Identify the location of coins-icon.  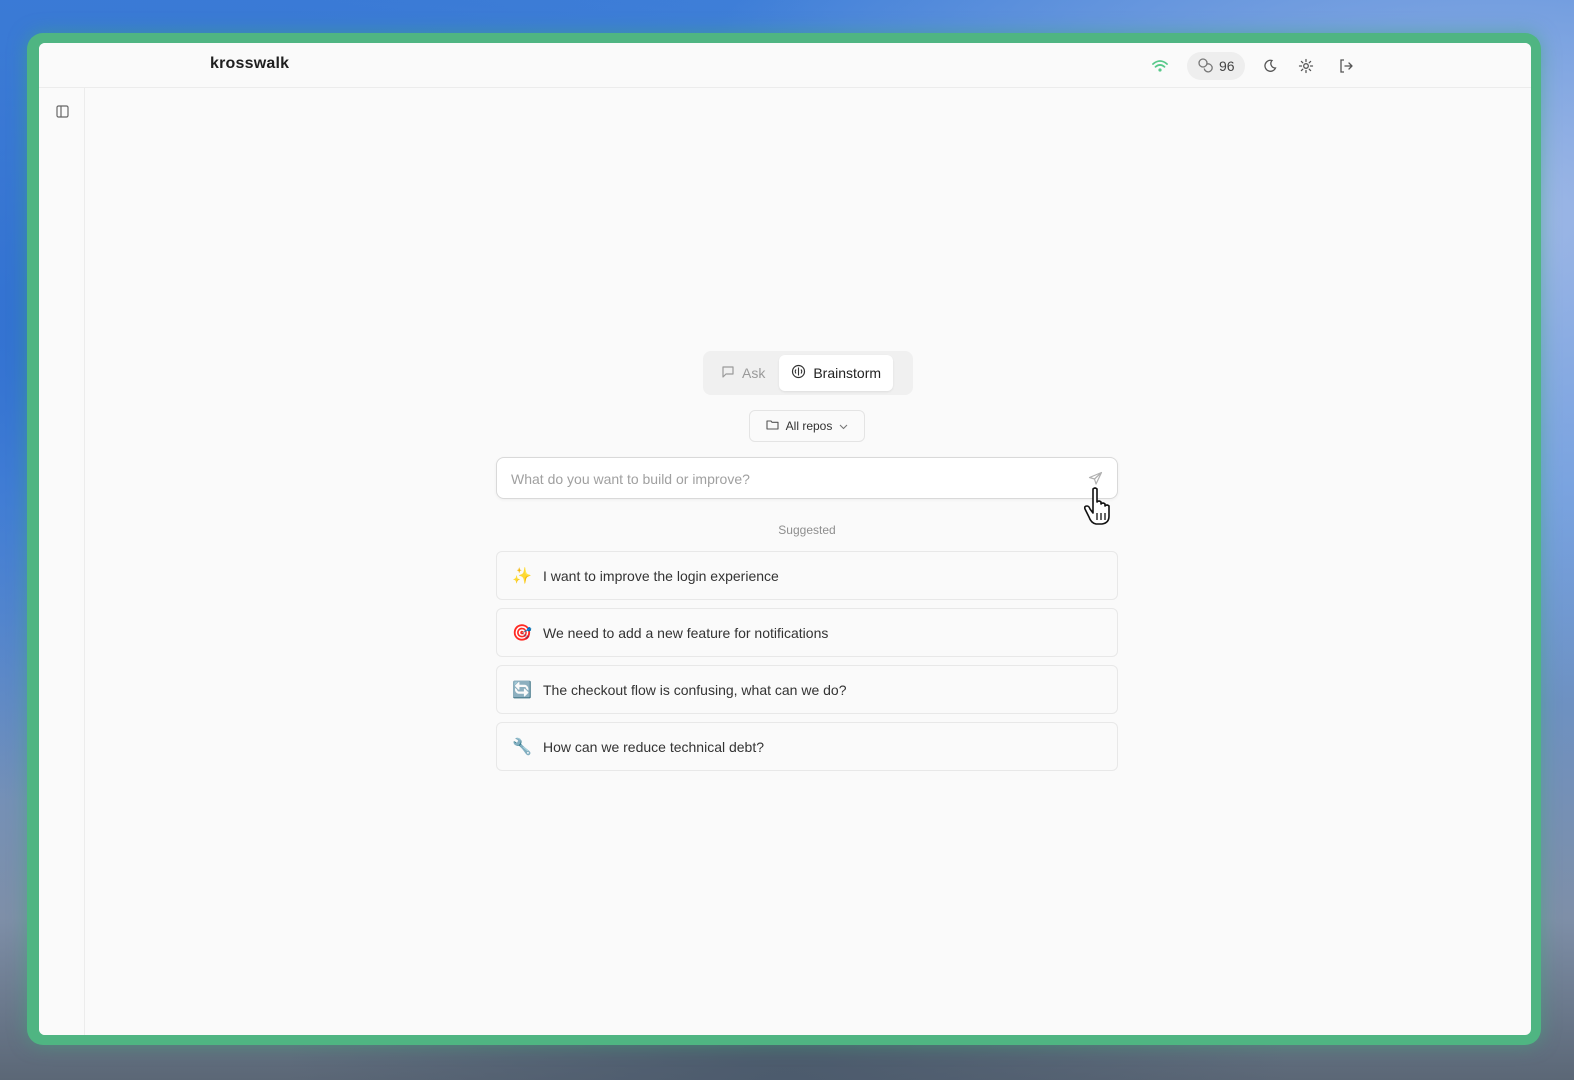
(1205, 66).